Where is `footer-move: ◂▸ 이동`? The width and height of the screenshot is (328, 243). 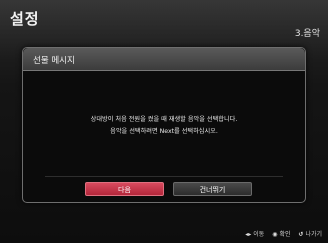
footer-move: ◂▸ 이동 is located at coordinates (254, 233).